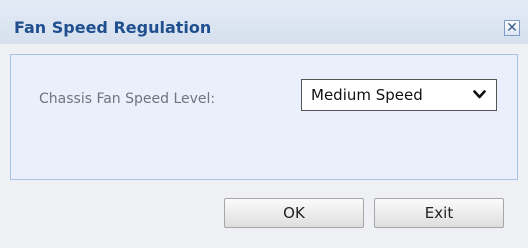 The image size is (528, 248). What do you see at coordinates (479, 94) in the screenshot?
I see `chevron-down-icon` at bounding box center [479, 94].